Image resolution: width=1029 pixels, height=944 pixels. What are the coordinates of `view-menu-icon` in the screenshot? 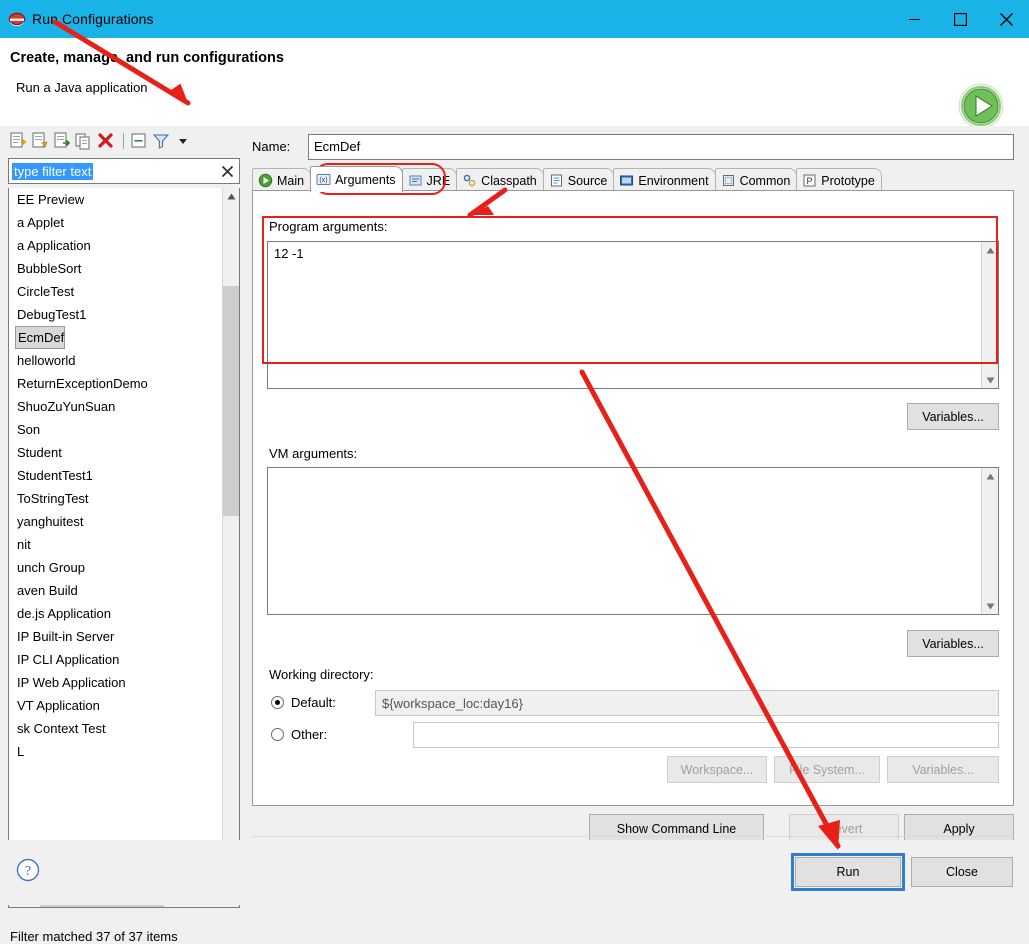 It's located at (183, 141).